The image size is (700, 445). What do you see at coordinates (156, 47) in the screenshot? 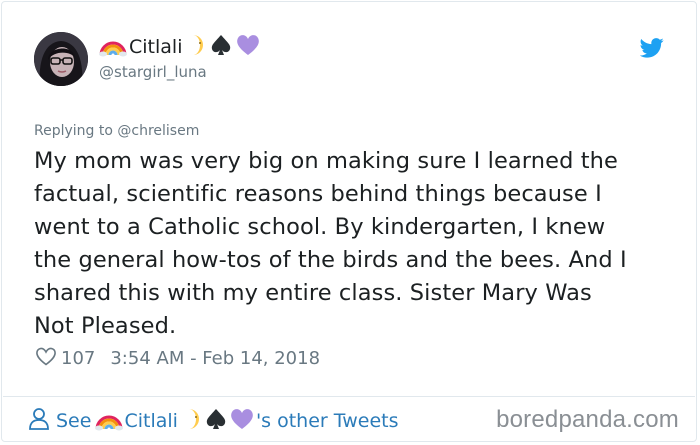
I see `display-name: Citlali` at bounding box center [156, 47].